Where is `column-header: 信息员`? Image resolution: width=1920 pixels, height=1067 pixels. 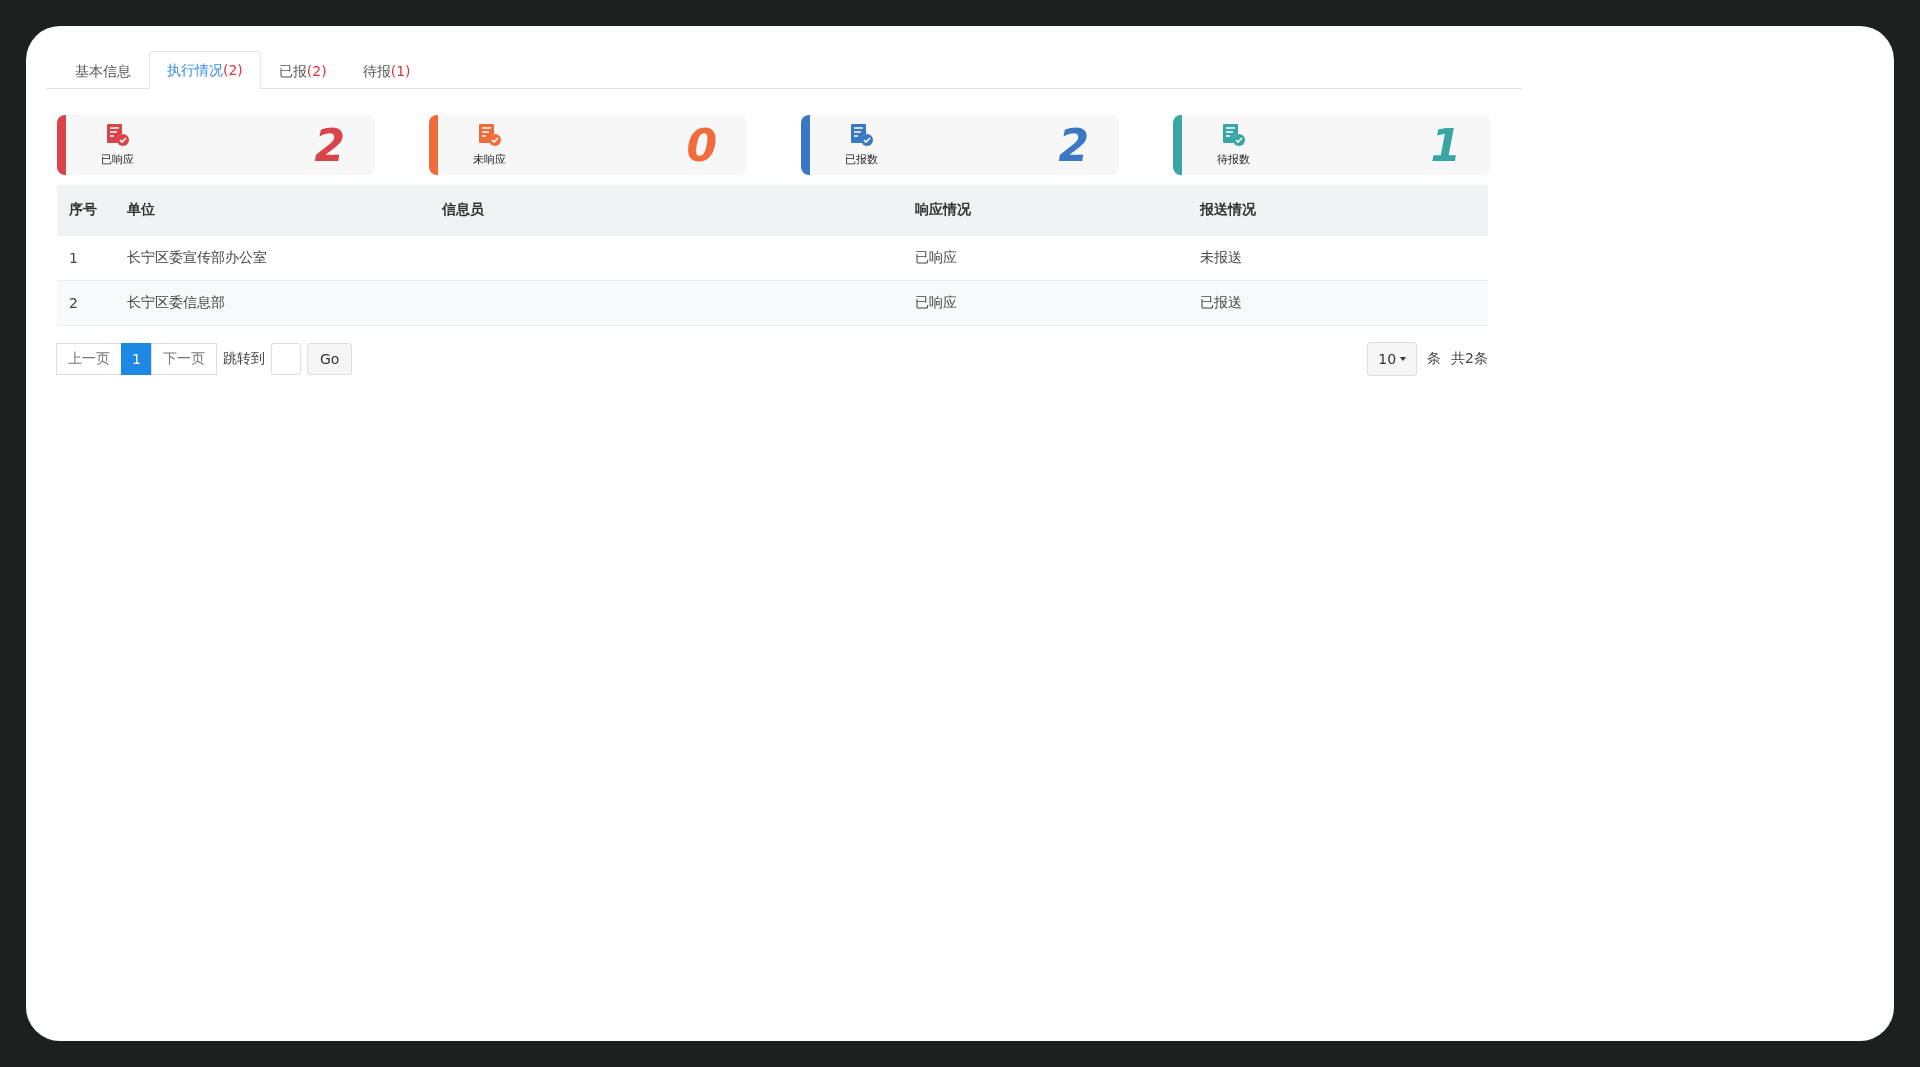
column-header: 信息员 is located at coordinates (463, 209).